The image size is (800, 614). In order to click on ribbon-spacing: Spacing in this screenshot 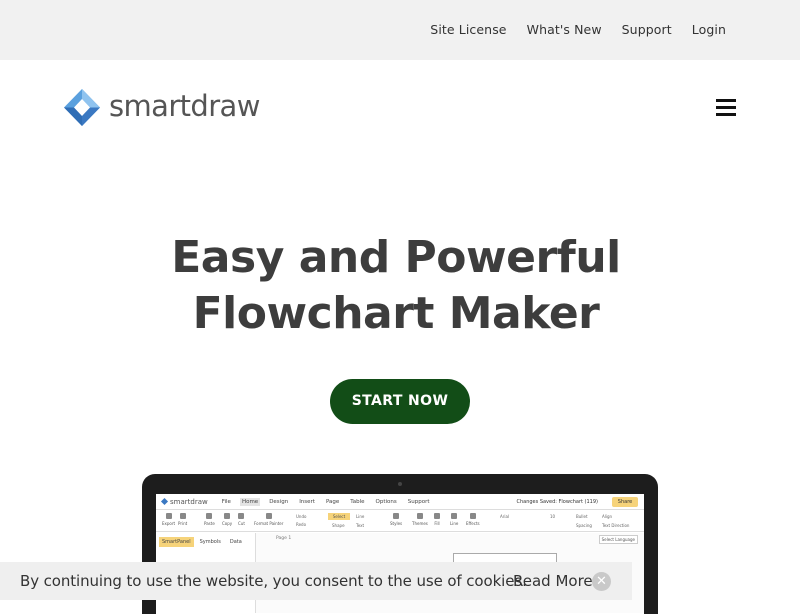, I will do `click(584, 525)`.